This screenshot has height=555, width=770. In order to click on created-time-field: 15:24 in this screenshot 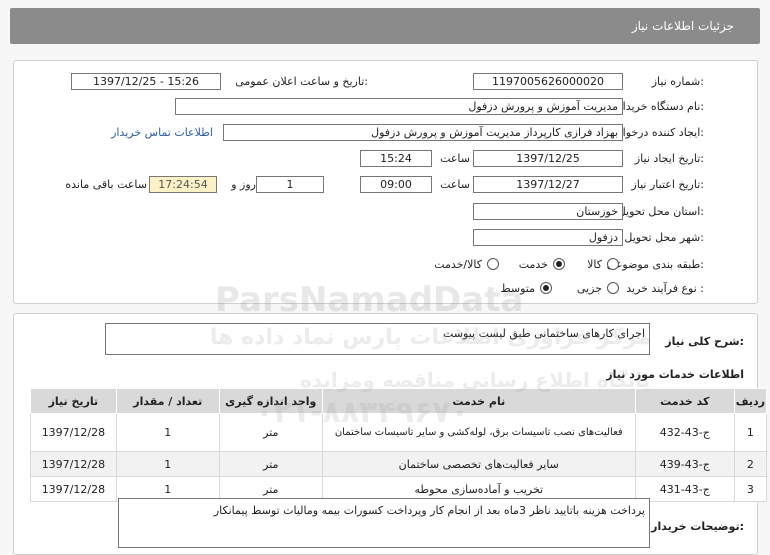, I will do `click(396, 158)`.